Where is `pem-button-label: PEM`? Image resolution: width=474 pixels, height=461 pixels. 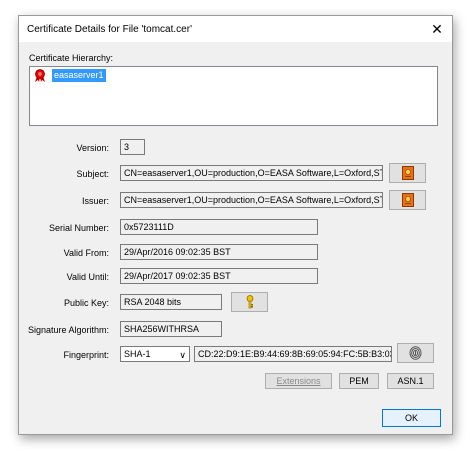
pem-button-label: PEM is located at coordinates (359, 381).